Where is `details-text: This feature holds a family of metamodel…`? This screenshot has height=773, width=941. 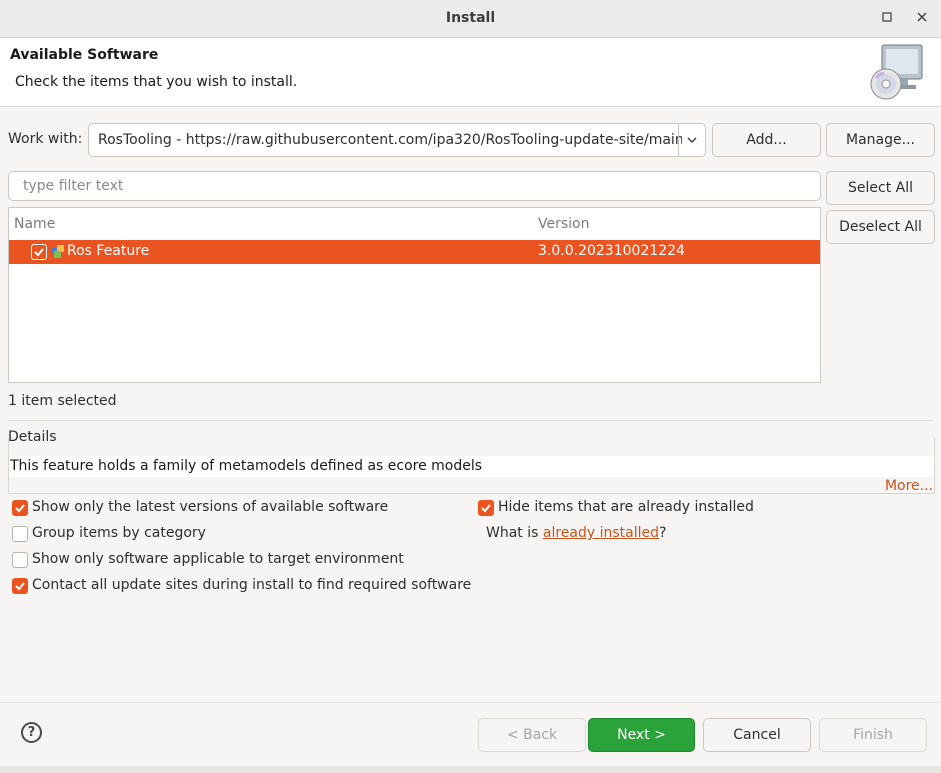
details-text: This feature holds a family of metamodel… is located at coordinates (471, 466).